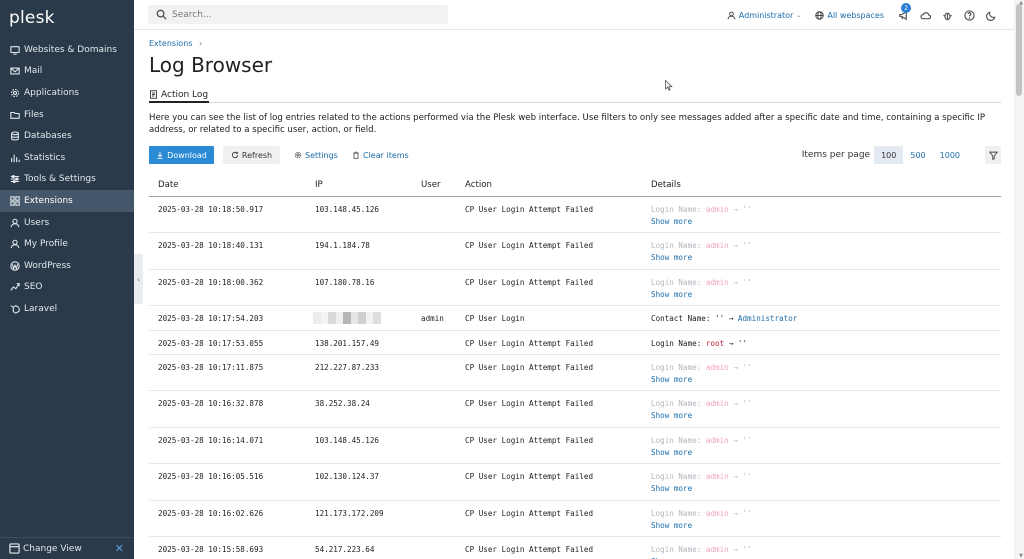  I want to click on monitor-icon, so click(15, 50).